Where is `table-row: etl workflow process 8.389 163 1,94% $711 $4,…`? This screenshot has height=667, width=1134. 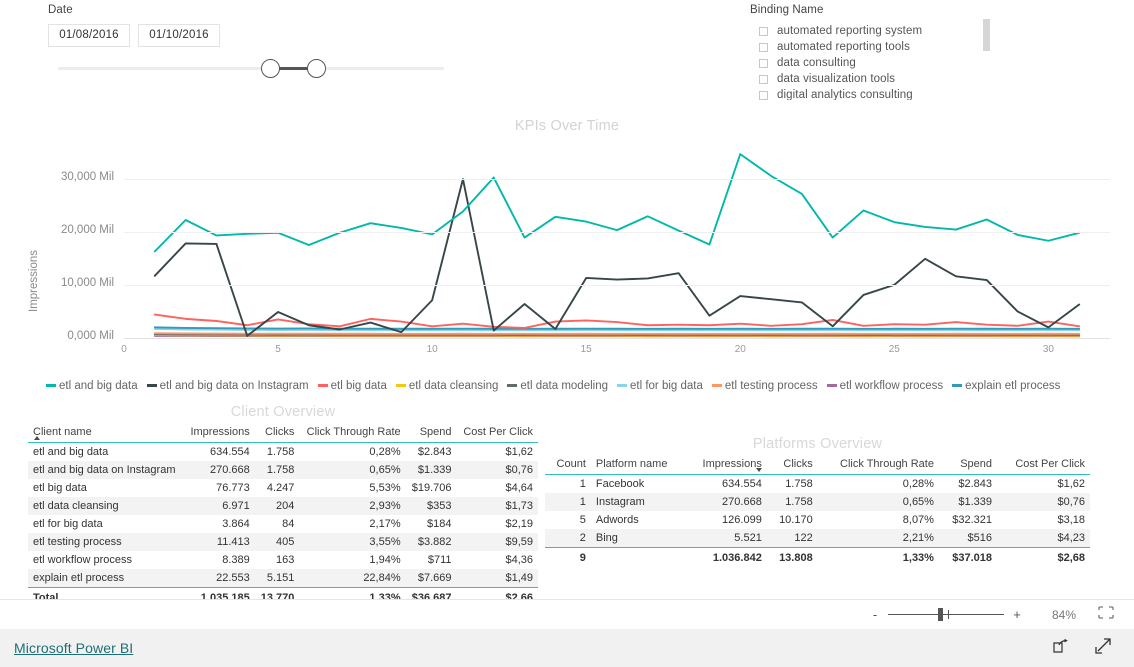
table-row: etl workflow process 8.389 163 1,94% $711 $4,… is located at coordinates (283, 560).